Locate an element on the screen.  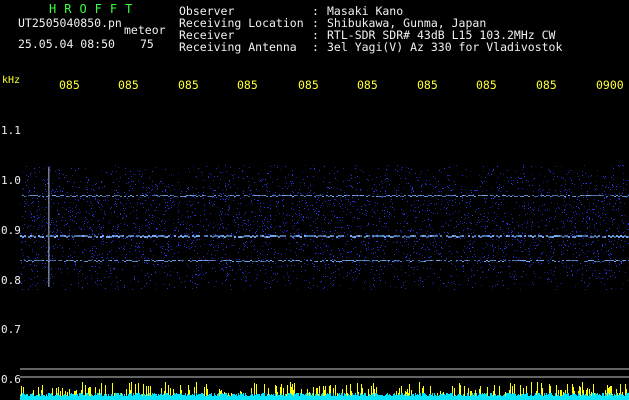
y-tick-label: 1.1 is located at coordinates (11, 130).